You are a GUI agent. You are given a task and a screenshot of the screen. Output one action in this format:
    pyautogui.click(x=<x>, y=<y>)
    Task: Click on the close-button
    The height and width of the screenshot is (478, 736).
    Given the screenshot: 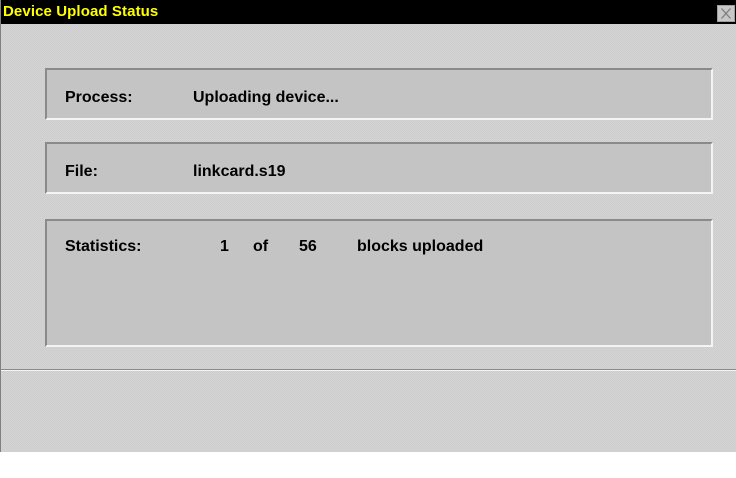 What is the action you would take?
    pyautogui.click(x=726, y=13)
    